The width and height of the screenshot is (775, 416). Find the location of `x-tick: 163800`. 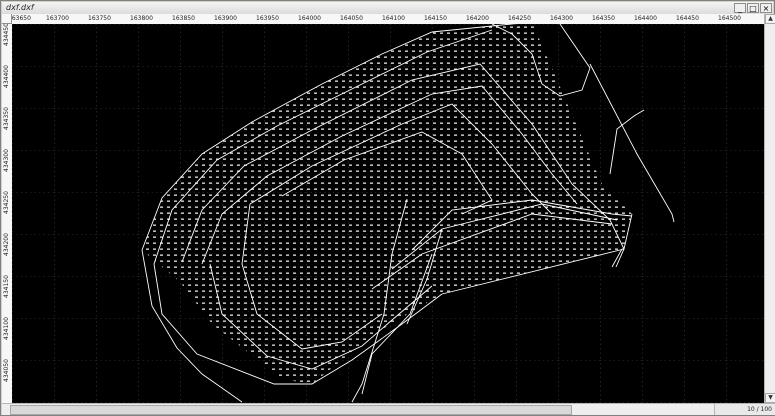

x-tick: 163800 is located at coordinates (141, 18).